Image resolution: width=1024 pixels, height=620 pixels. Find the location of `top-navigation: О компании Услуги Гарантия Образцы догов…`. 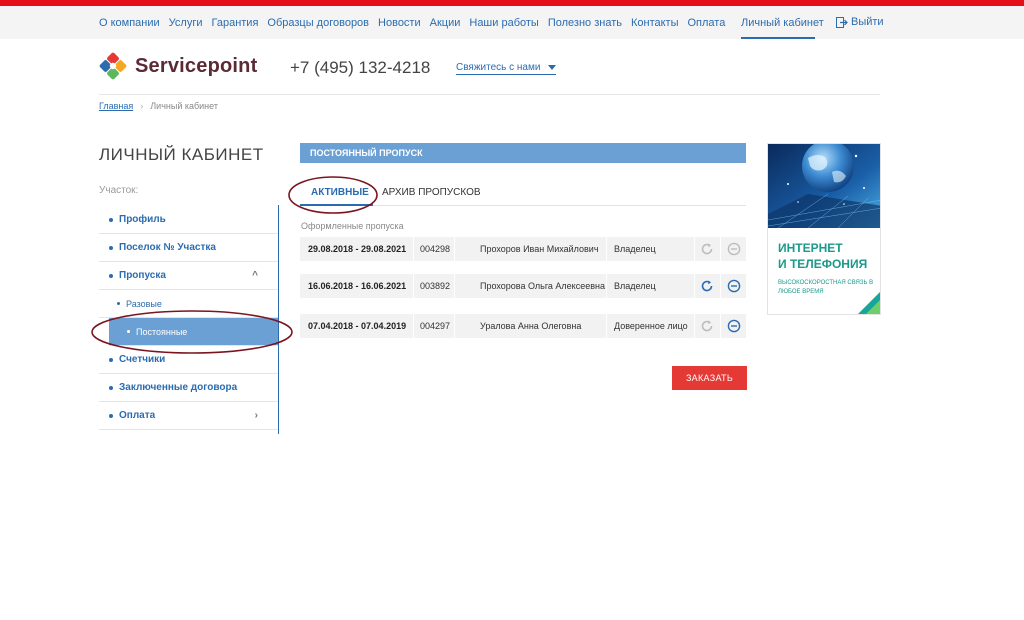

top-navigation: О компании Услуги Гарантия Образцы догов… is located at coordinates (512, 22).